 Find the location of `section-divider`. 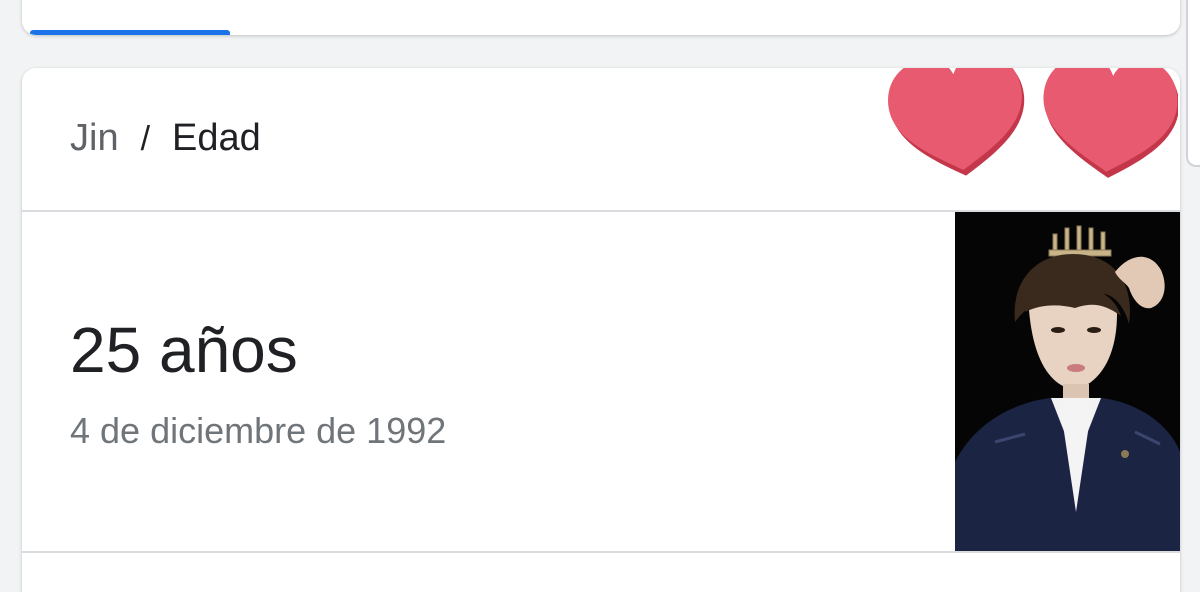

section-divider is located at coordinates (601, 552).